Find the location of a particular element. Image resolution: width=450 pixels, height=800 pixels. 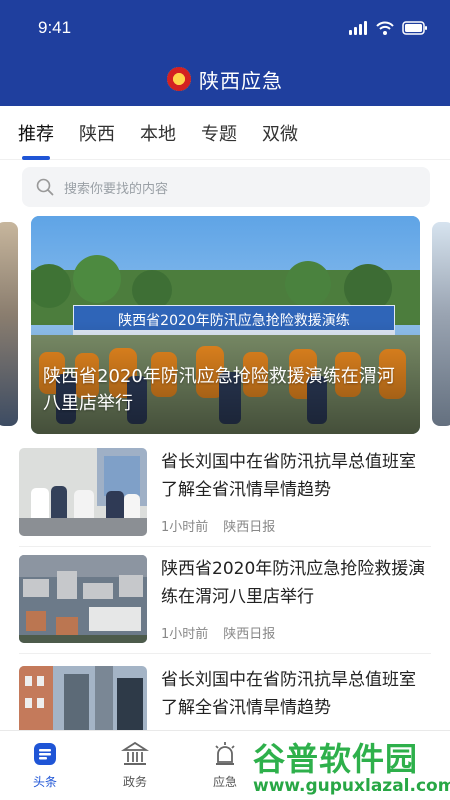

news-time-2: 1小时前 is located at coordinates (185, 634).